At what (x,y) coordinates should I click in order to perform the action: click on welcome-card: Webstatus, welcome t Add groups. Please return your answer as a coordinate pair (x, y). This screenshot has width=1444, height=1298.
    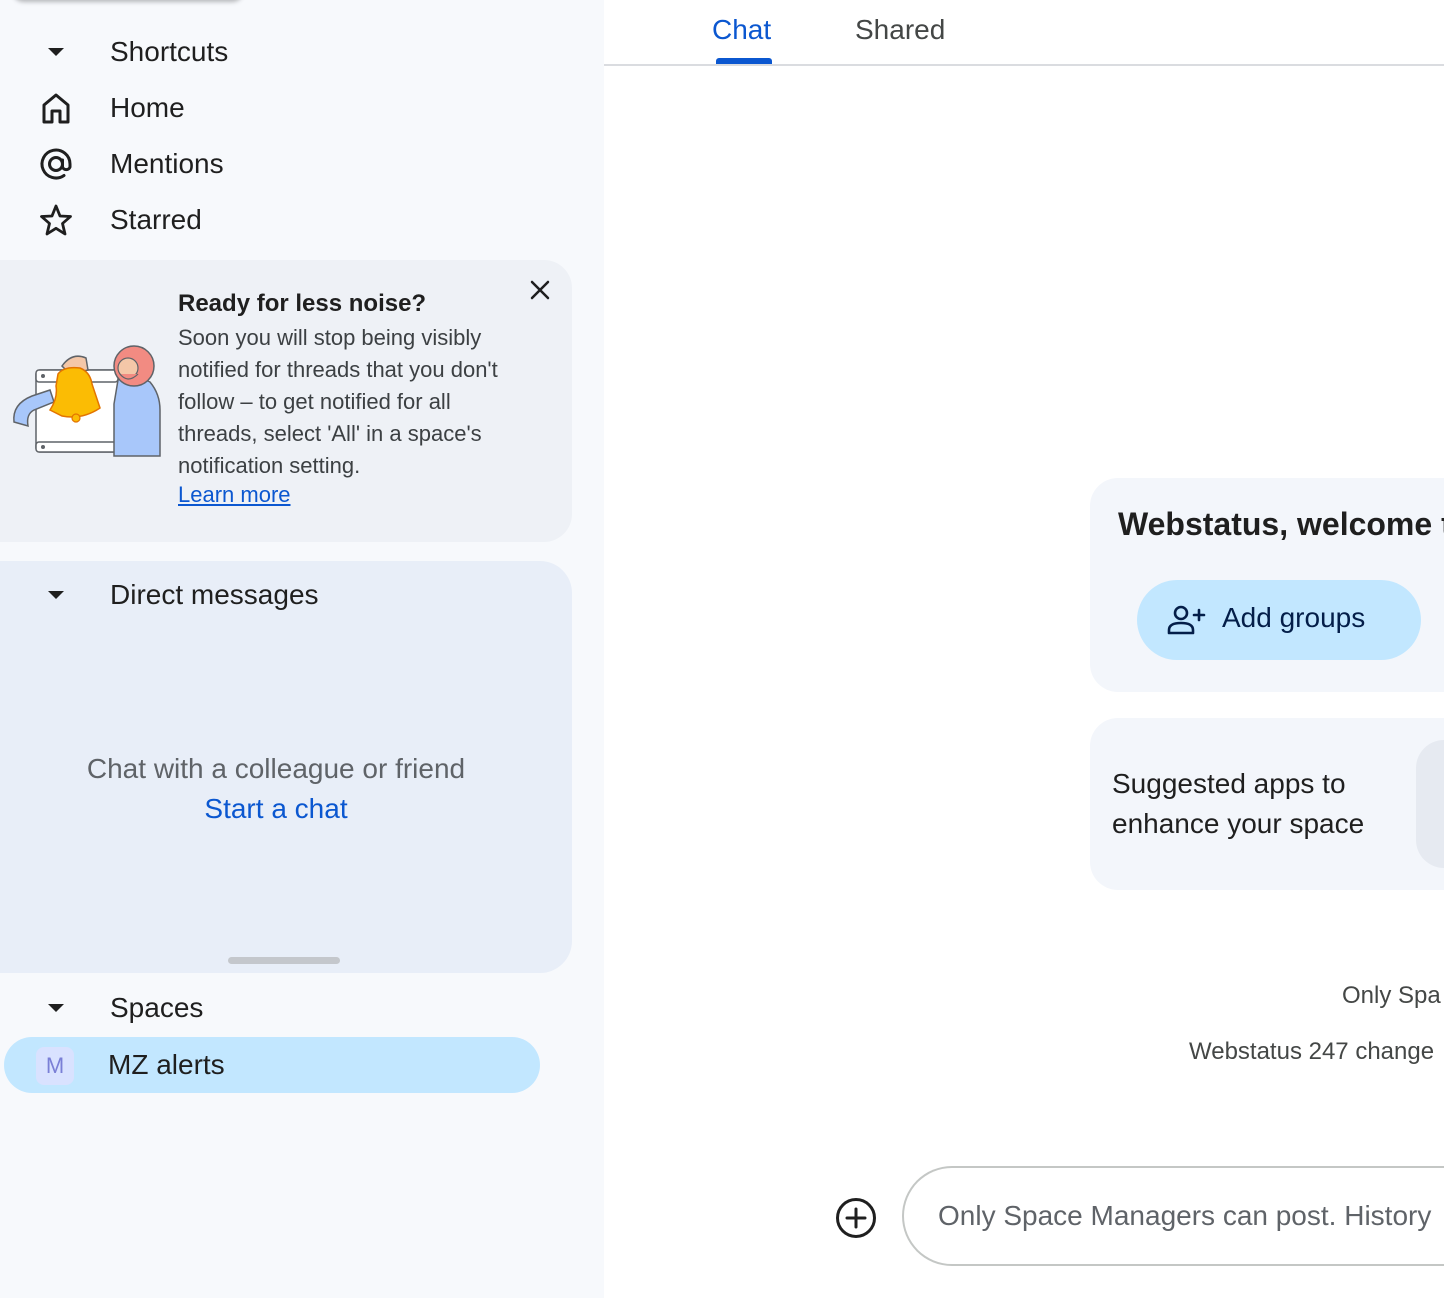
    Looking at the image, I should click on (1267, 585).